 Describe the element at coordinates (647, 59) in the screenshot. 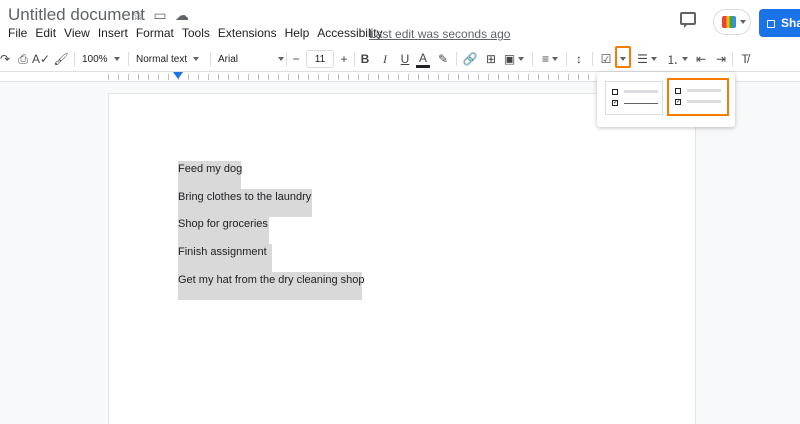

I see `bulleted-list-icon: ☰` at that location.